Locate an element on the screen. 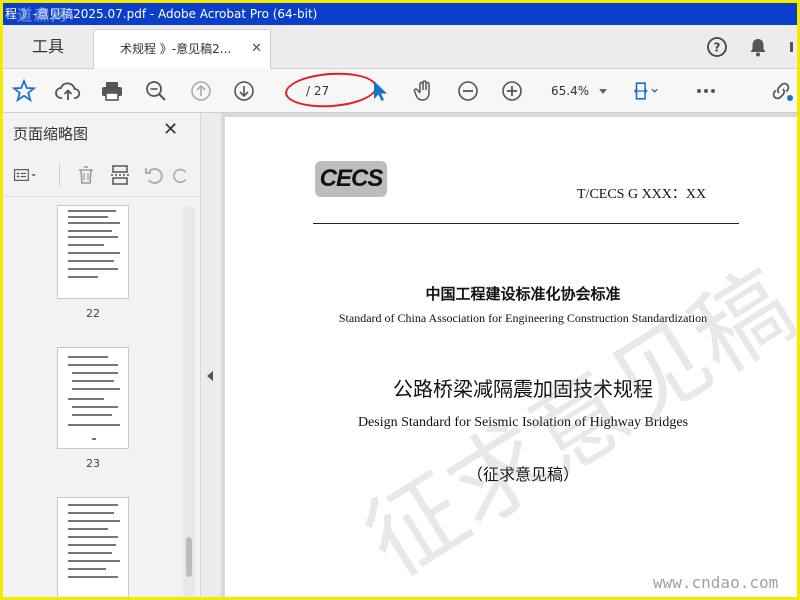 This screenshot has width=800, height=600. thumbnail-scrollbar is located at coordinates (189, 402).